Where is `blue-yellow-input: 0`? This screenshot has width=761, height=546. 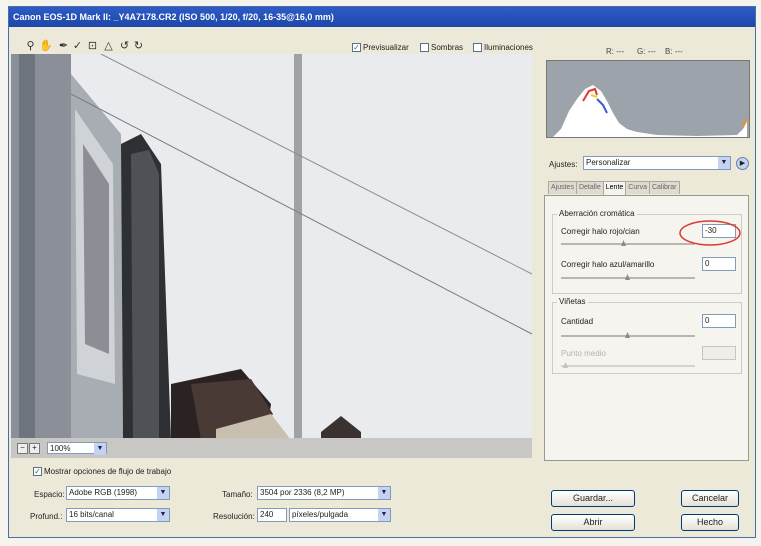
blue-yellow-input: 0 is located at coordinates (719, 264).